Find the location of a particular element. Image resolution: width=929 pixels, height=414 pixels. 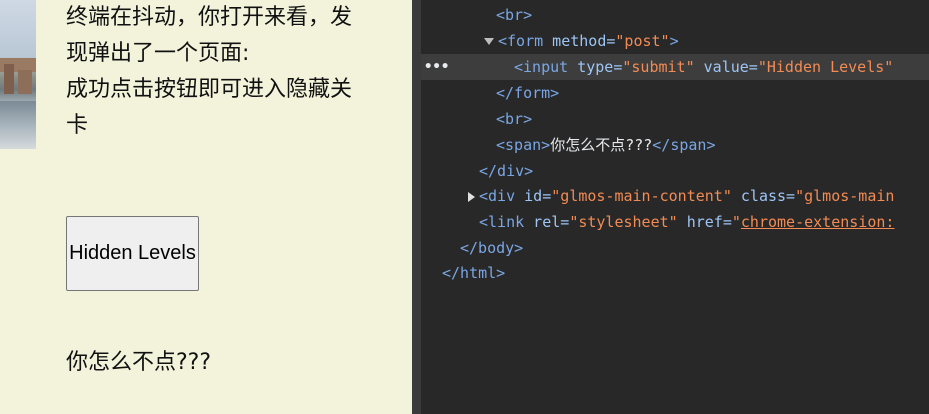

value-hidden-levels: "Hidden Levels" is located at coordinates (825, 67).